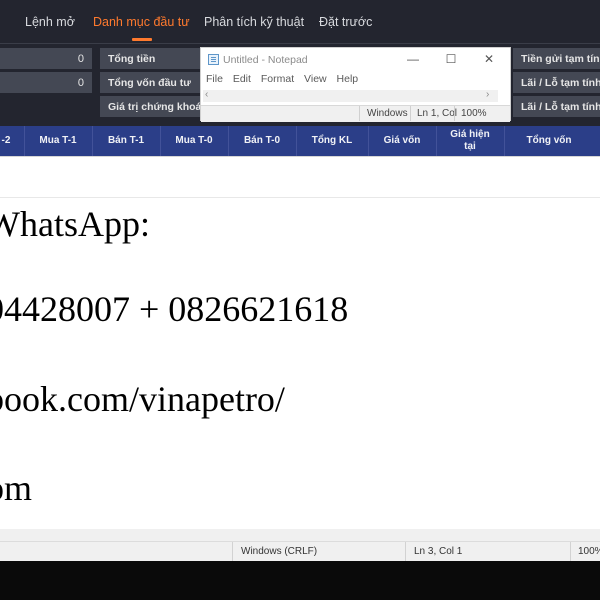 This screenshot has height=600, width=600. I want to click on menu-help: Help, so click(348, 79).